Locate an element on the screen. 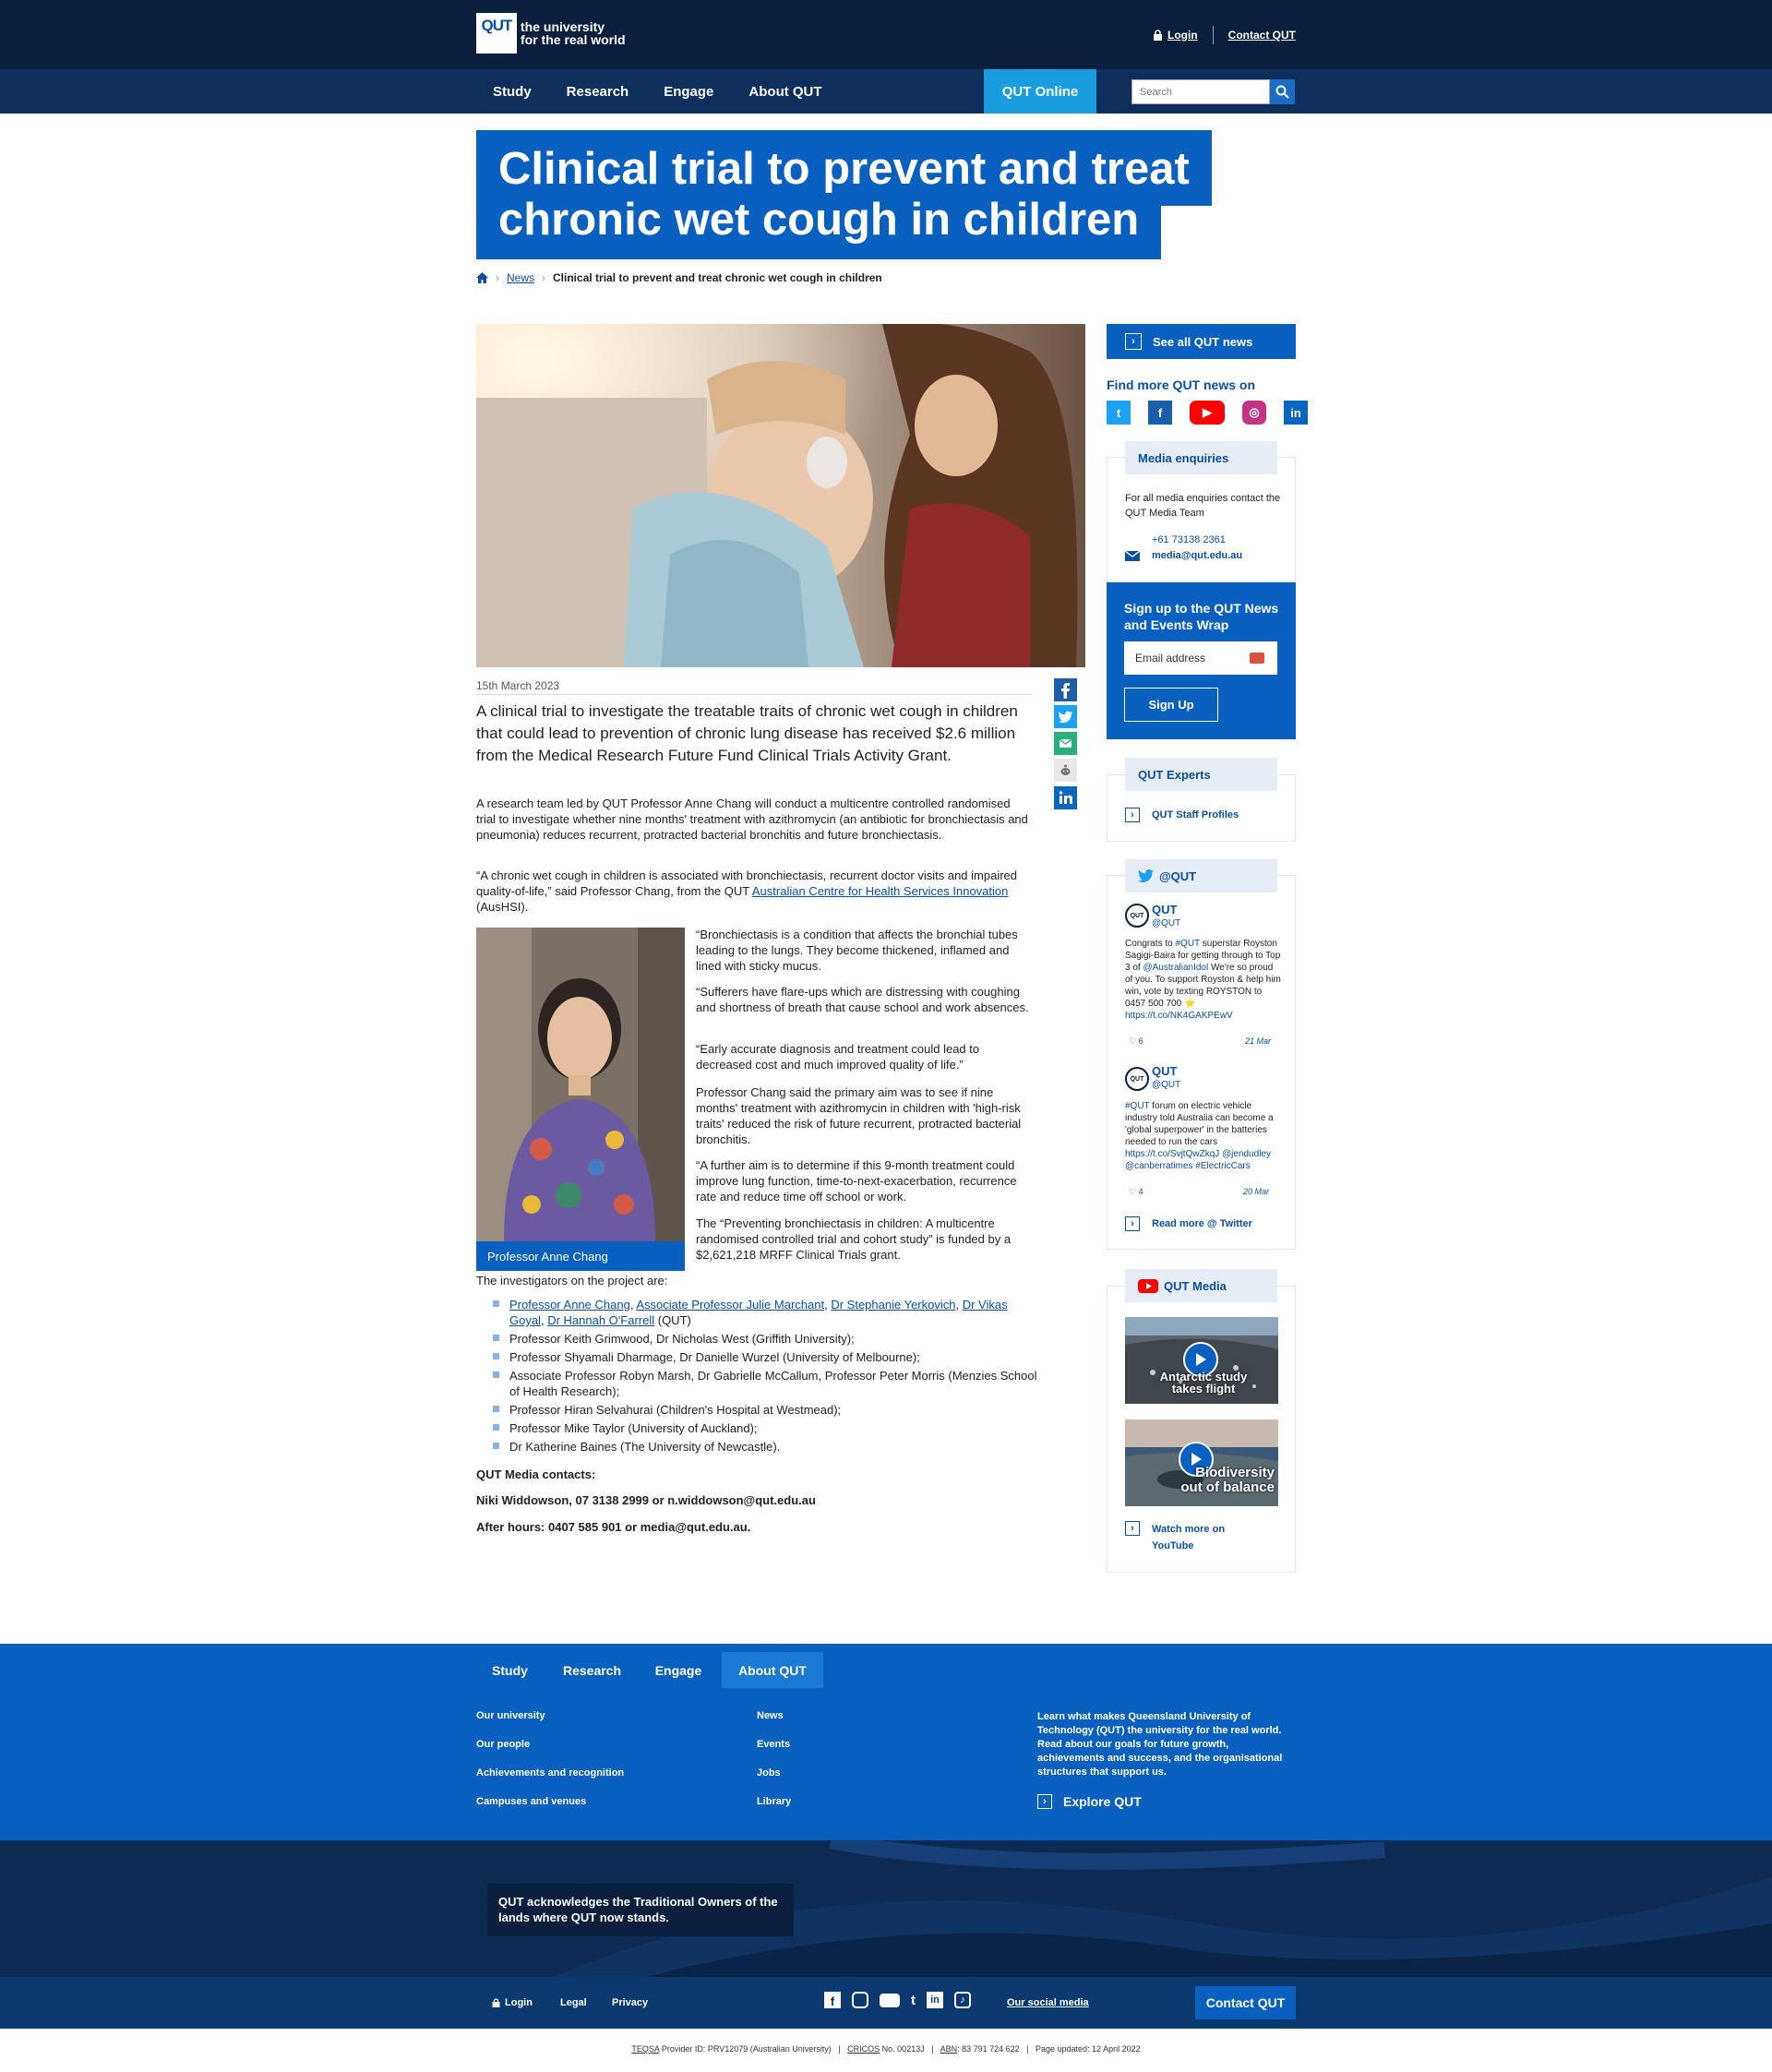 This screenshot has width=1772, height=2072. footer-login-link: Login is located at coordinates (512, 2002).